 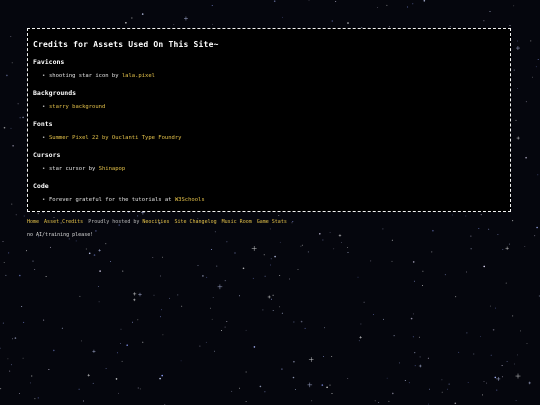 I want to click on section-list: • starry background, so click(x=268, y=107).